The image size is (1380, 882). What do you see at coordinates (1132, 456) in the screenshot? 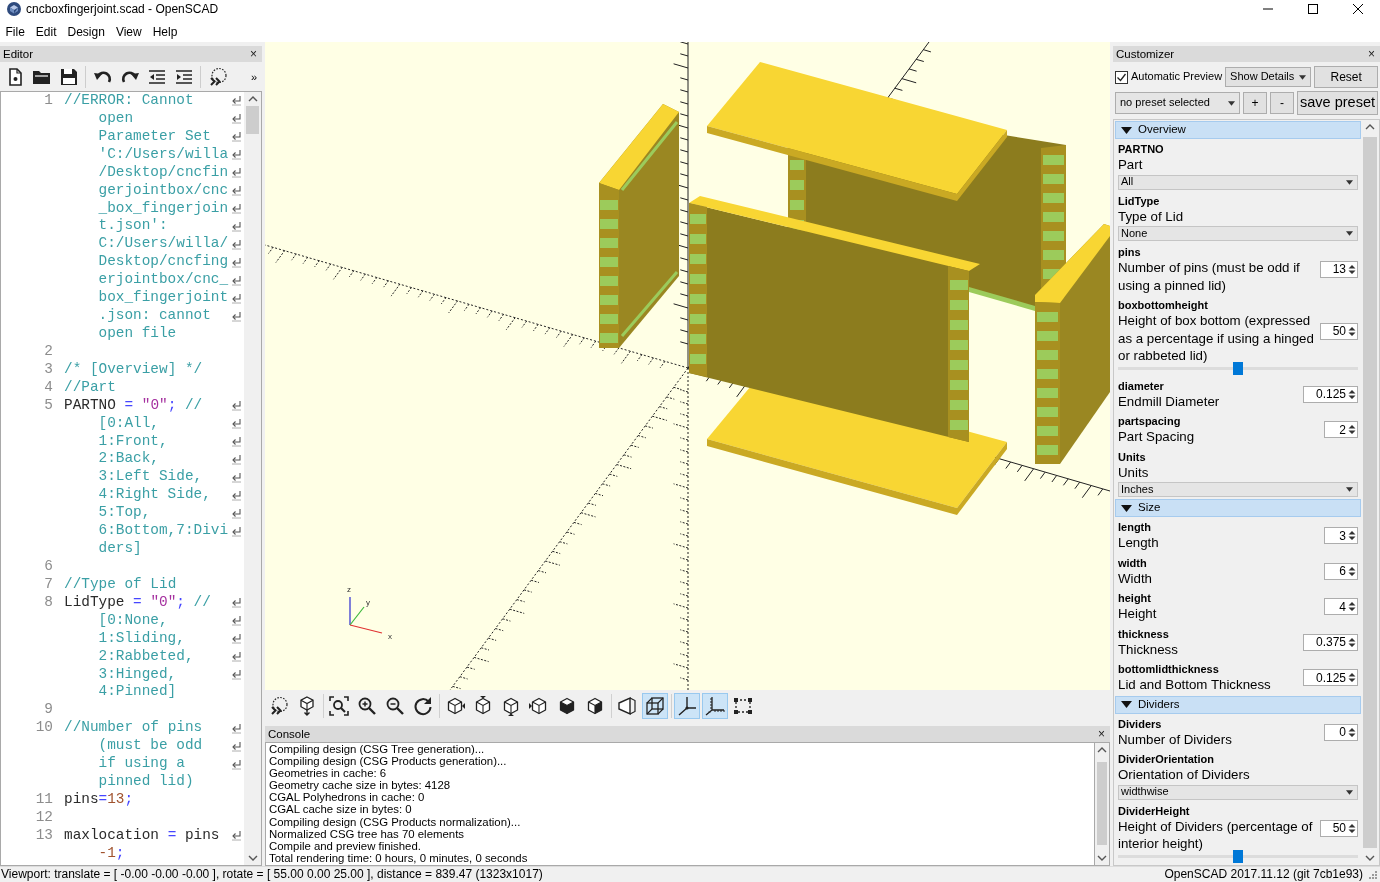
I see `parameter-name: Units` at bounding box center [1132, 456].